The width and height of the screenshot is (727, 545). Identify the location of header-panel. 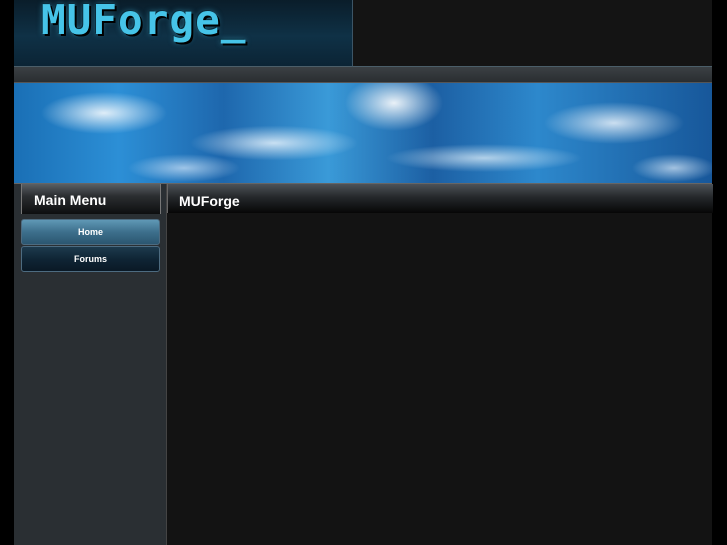
(532, 33).